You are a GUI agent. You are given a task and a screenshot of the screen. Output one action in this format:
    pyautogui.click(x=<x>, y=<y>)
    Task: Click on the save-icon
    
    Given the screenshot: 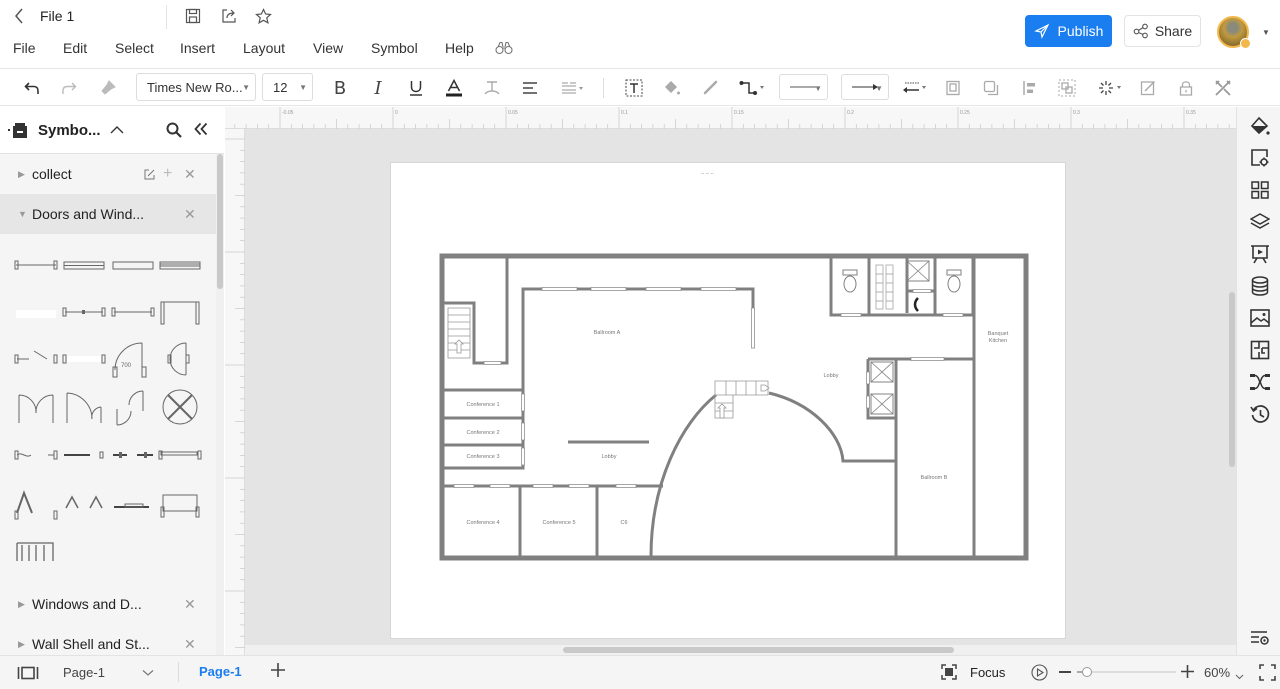 What is the action you would take?
    pyautogui.click(x=193, y=16)
    